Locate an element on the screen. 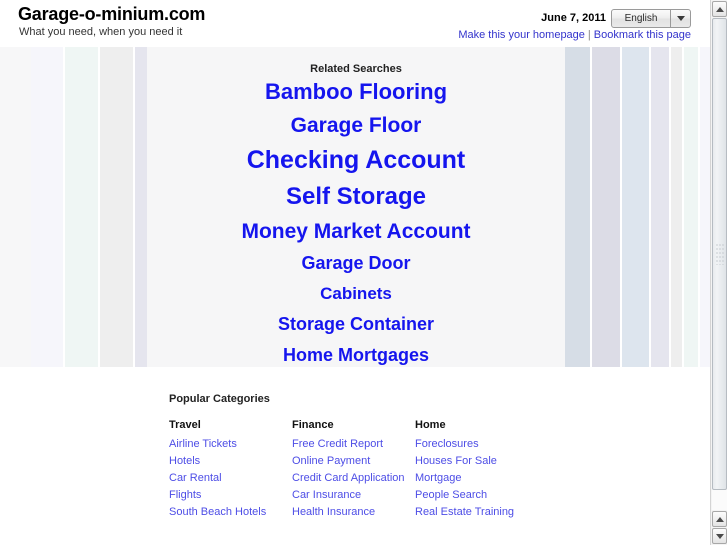  popular-category-link: Foreclosures is located at coordinates (485, 444).